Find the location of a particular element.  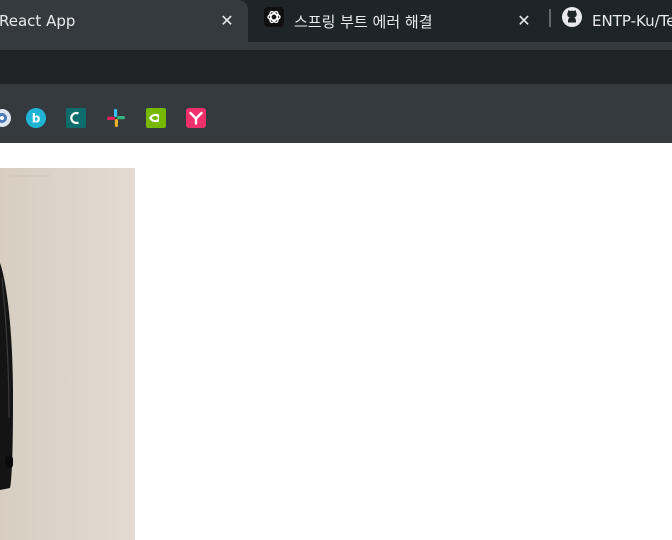

tab-title: React App is located at coordinates (38, 21).